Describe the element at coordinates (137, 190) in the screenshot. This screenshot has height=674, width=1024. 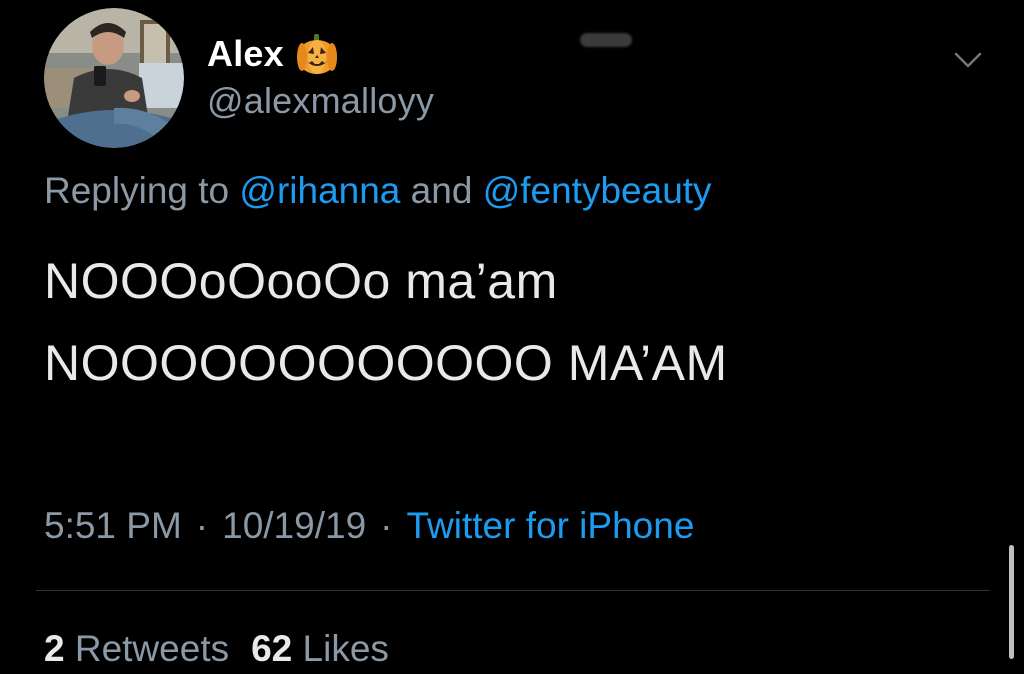
I see `replying-to-label: Replying to` at that location.